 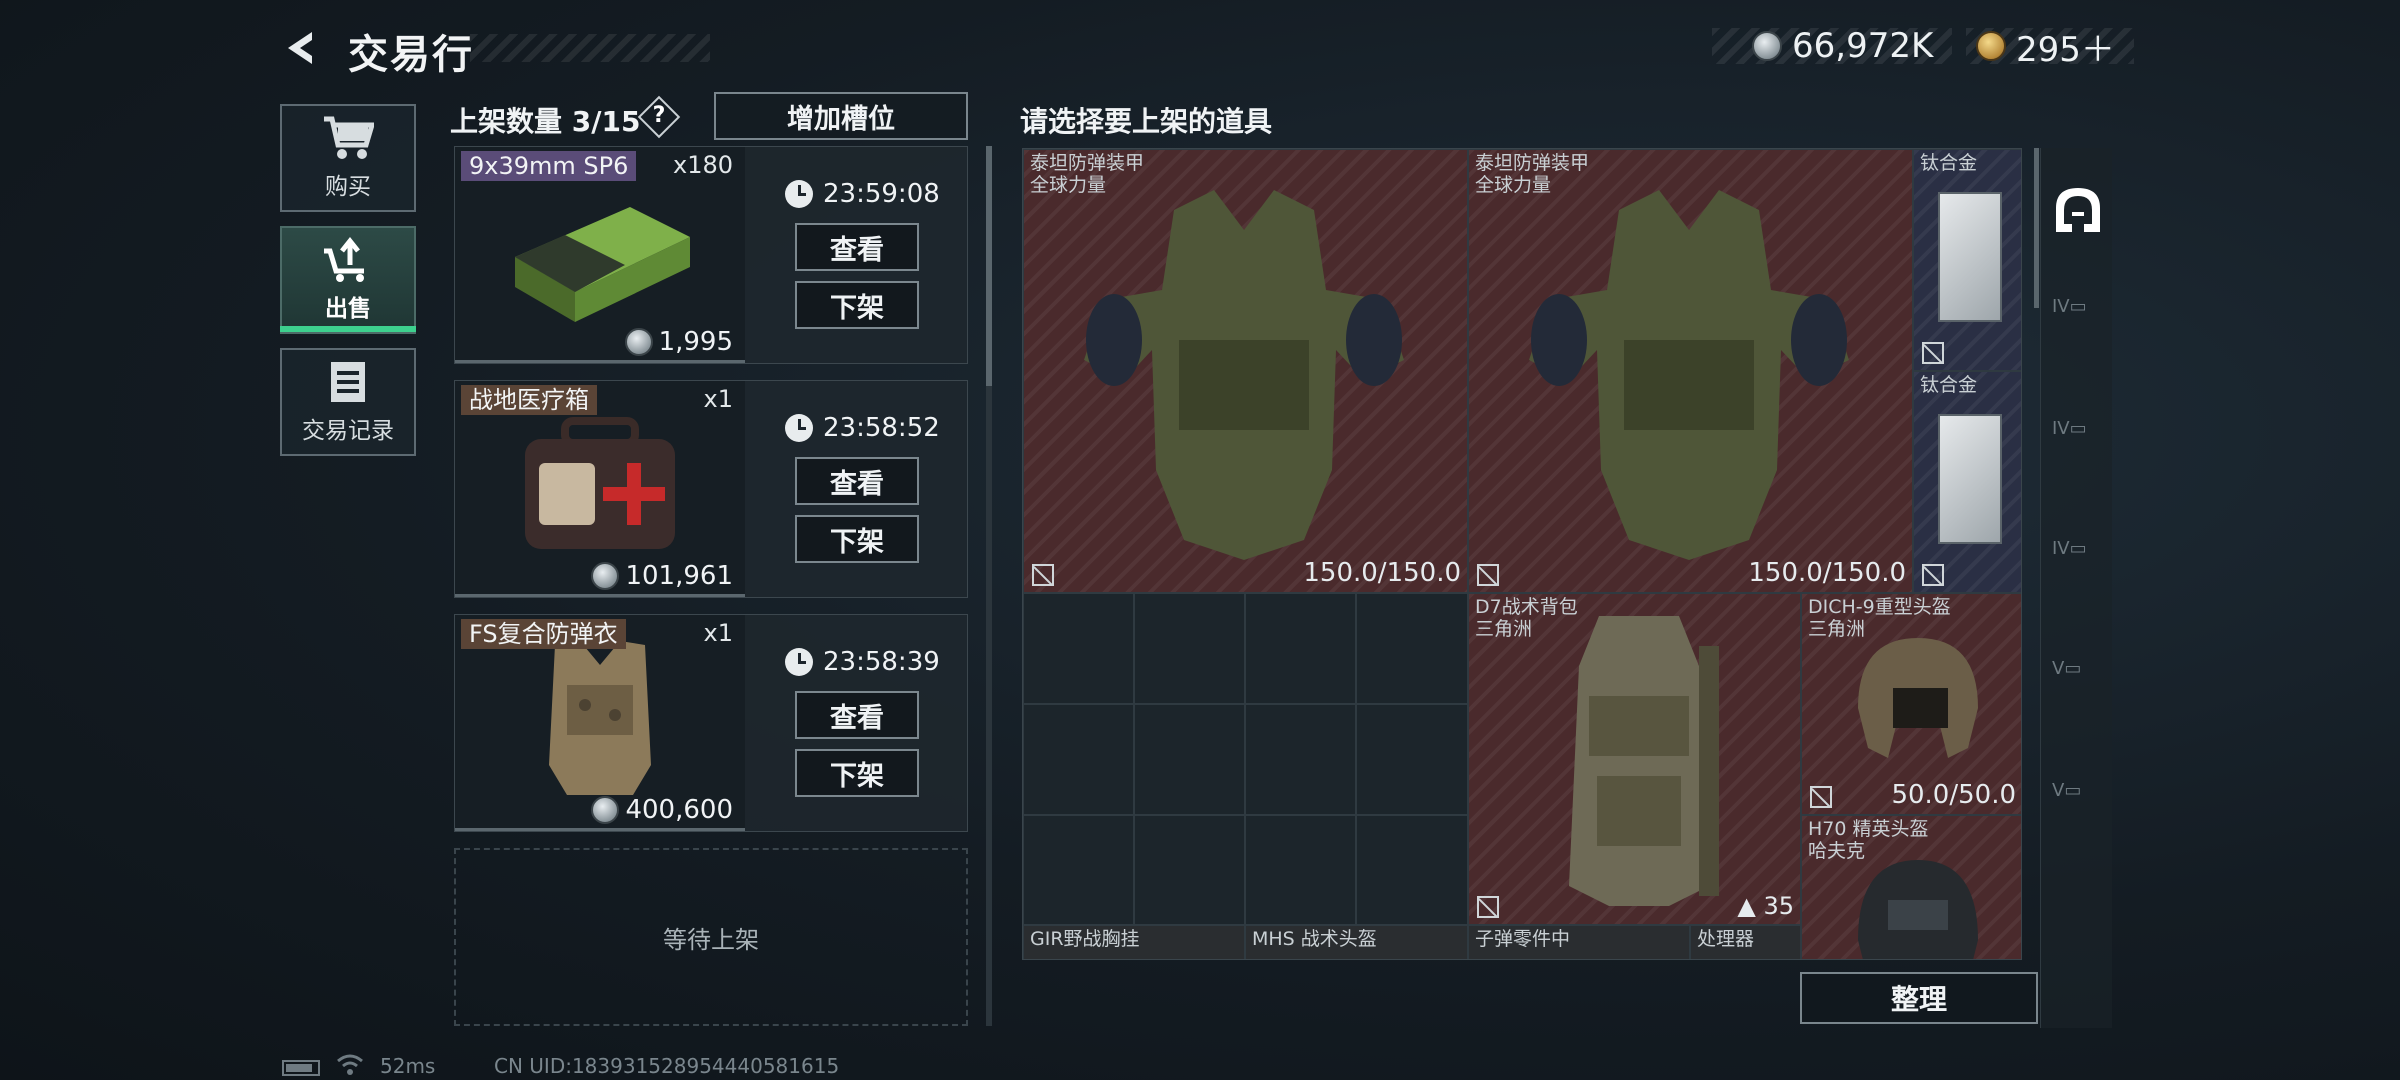 What do you see at coordinates (702, 165) in the screenshot?
I see `listing-qty: x180` at bounding box center [702, 165].